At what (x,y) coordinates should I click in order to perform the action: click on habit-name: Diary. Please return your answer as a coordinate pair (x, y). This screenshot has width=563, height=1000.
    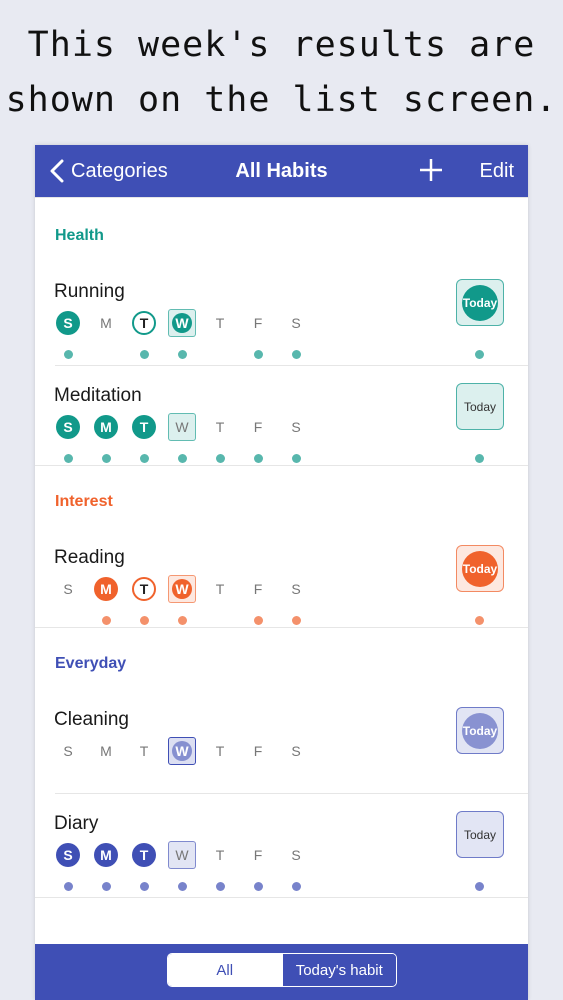
    Looking at the image, I should click on (76, 823).